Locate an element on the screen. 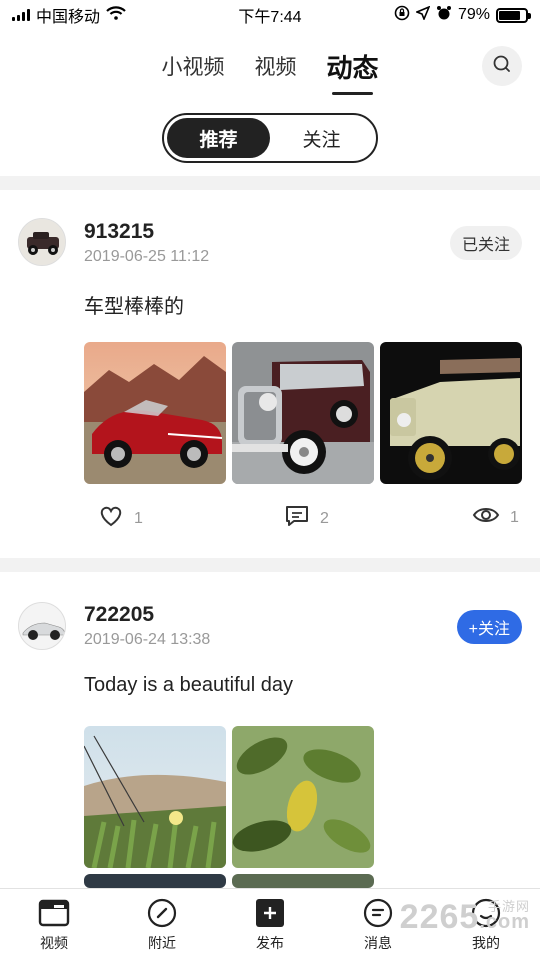 The image size is (540, 960). post-actions: 1 2 1 is located at coordinates (270, 519).